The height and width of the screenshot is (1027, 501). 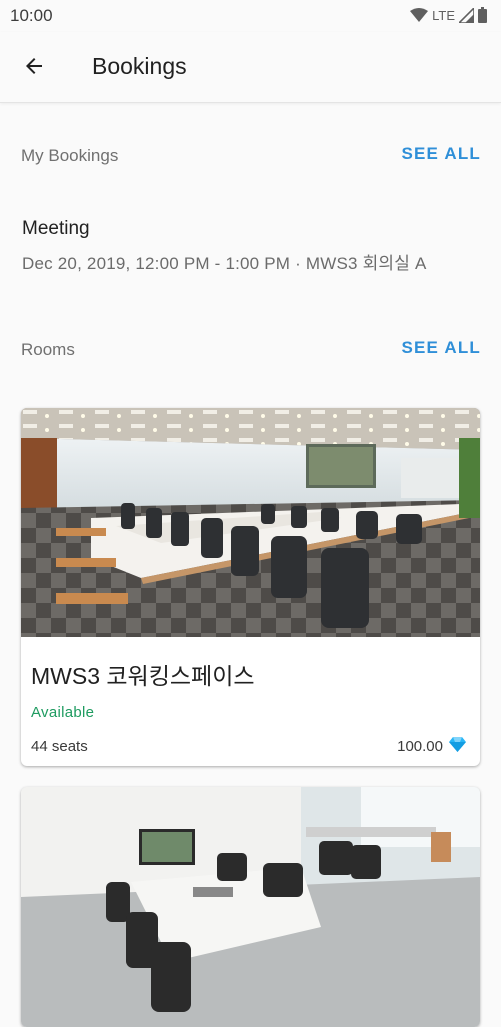 What do you see at coordinates (250, 16) in the screenshot?
I see `status-bar: 10:00 LTE` at bounding box center [250, 16].